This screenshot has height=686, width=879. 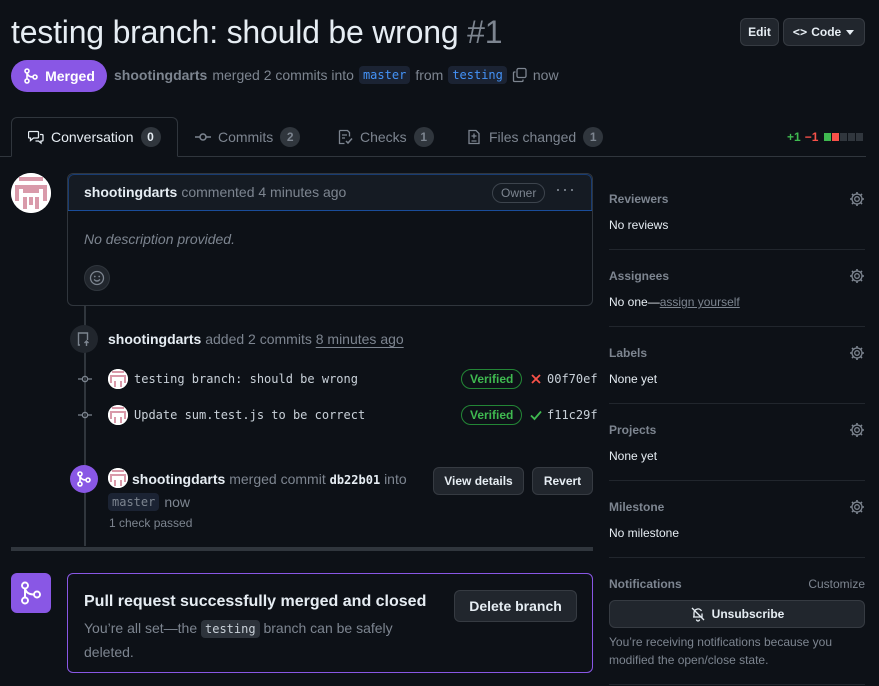 What do you see at coordinates (850, 32) in the screenshot?
I see `triangle-down-icon` at bounding box center [850, 32].